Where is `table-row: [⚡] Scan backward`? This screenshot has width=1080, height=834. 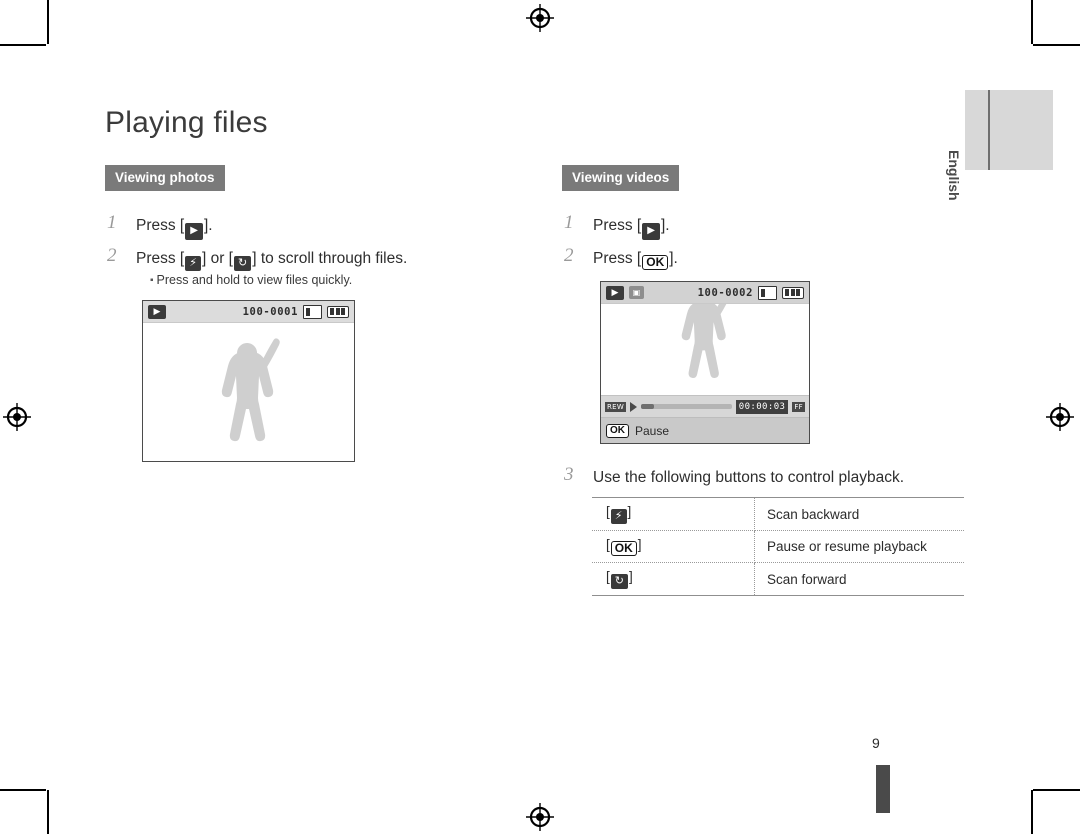 table-row: [⚡] Scan backward is located at coordinates (778, 514).